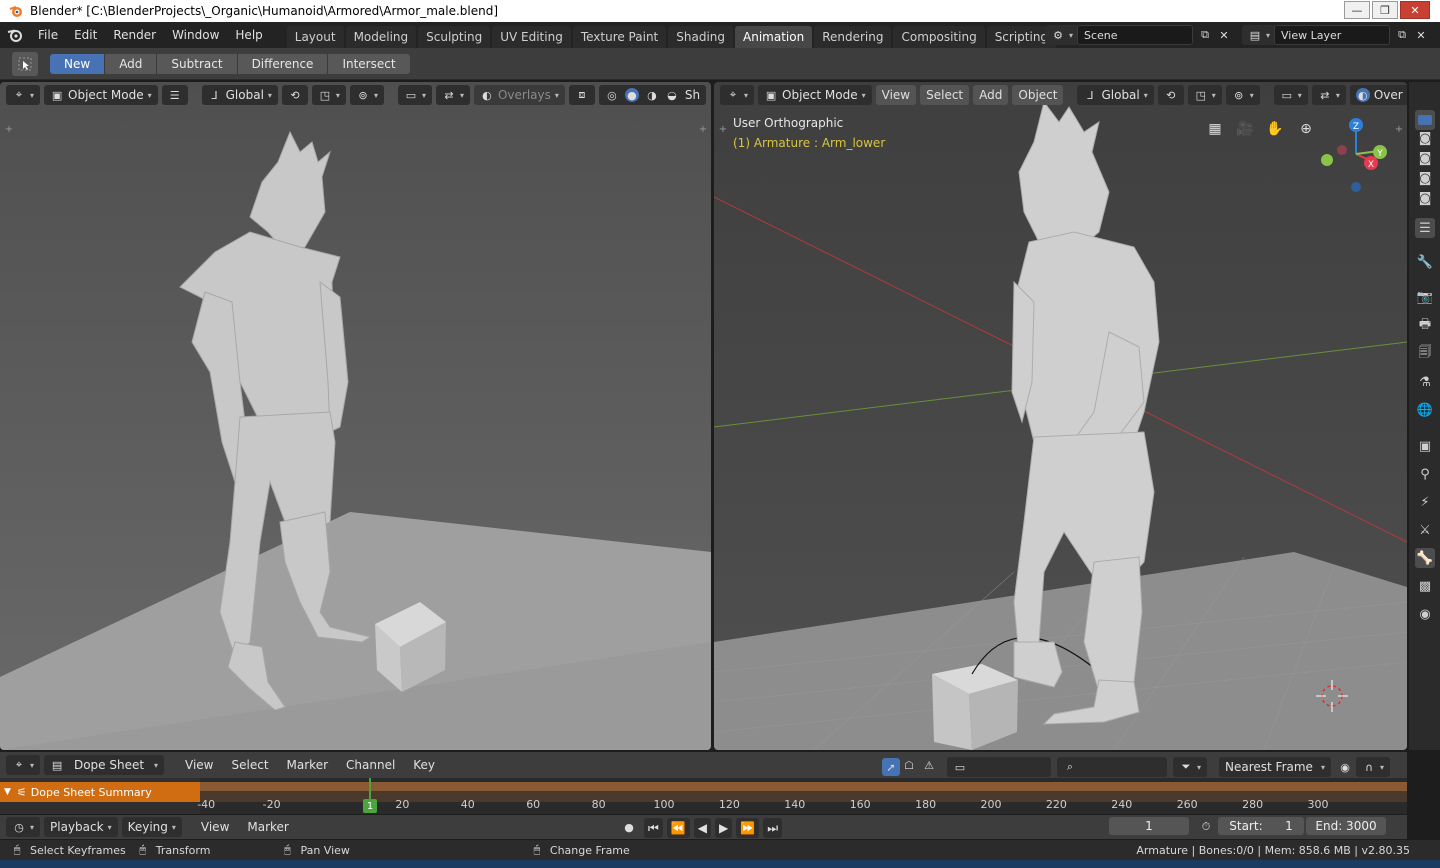 This screenshot has height=868, width=1440. What do you see at coordinates (1425, 120) in the screenshot?
I see `properties-editor-icon` at bounding box center [1425, 120].